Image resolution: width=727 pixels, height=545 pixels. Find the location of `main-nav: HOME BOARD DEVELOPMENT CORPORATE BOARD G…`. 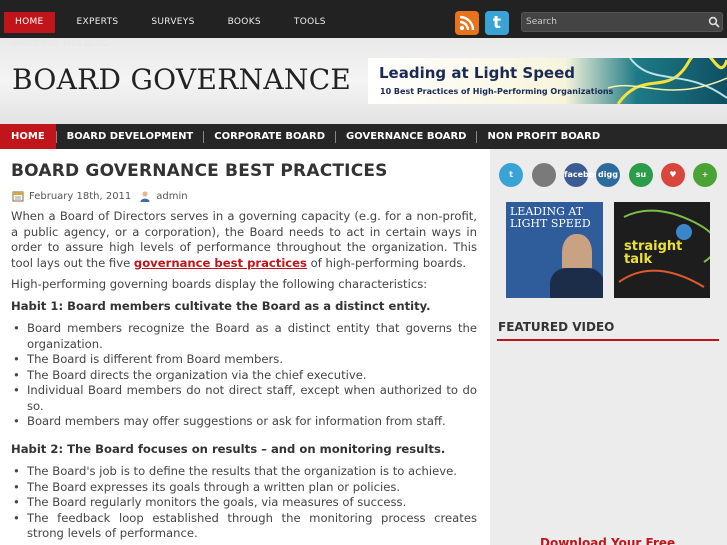

main-nav: HOME BOARD DEVELOPMENT CORPORATE BOARD G… is located at coordinates (363, 136).